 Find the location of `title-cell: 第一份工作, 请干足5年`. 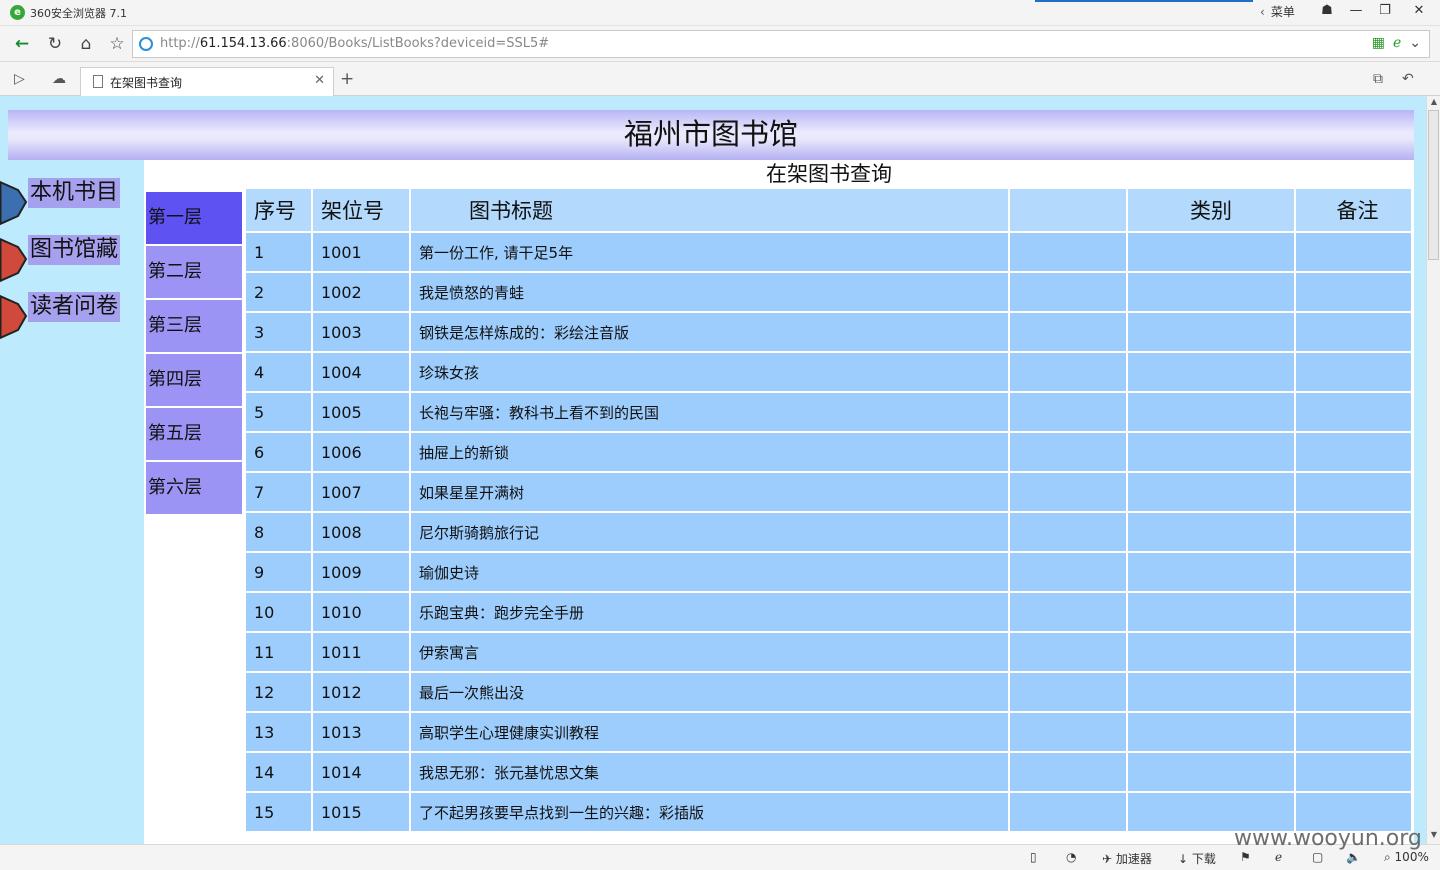

title-cell: 第一份工作, 请干足5年 is located at coordinates (709, 252).